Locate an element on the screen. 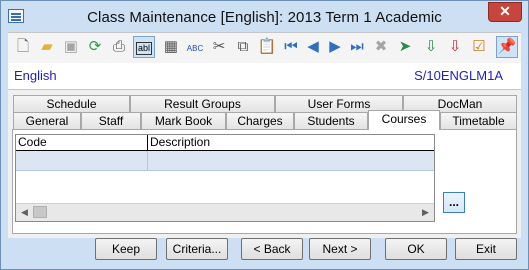 This screenshot has height=270, width=529. open-folder-icon: ▰ is located at coordinates (47, 46).